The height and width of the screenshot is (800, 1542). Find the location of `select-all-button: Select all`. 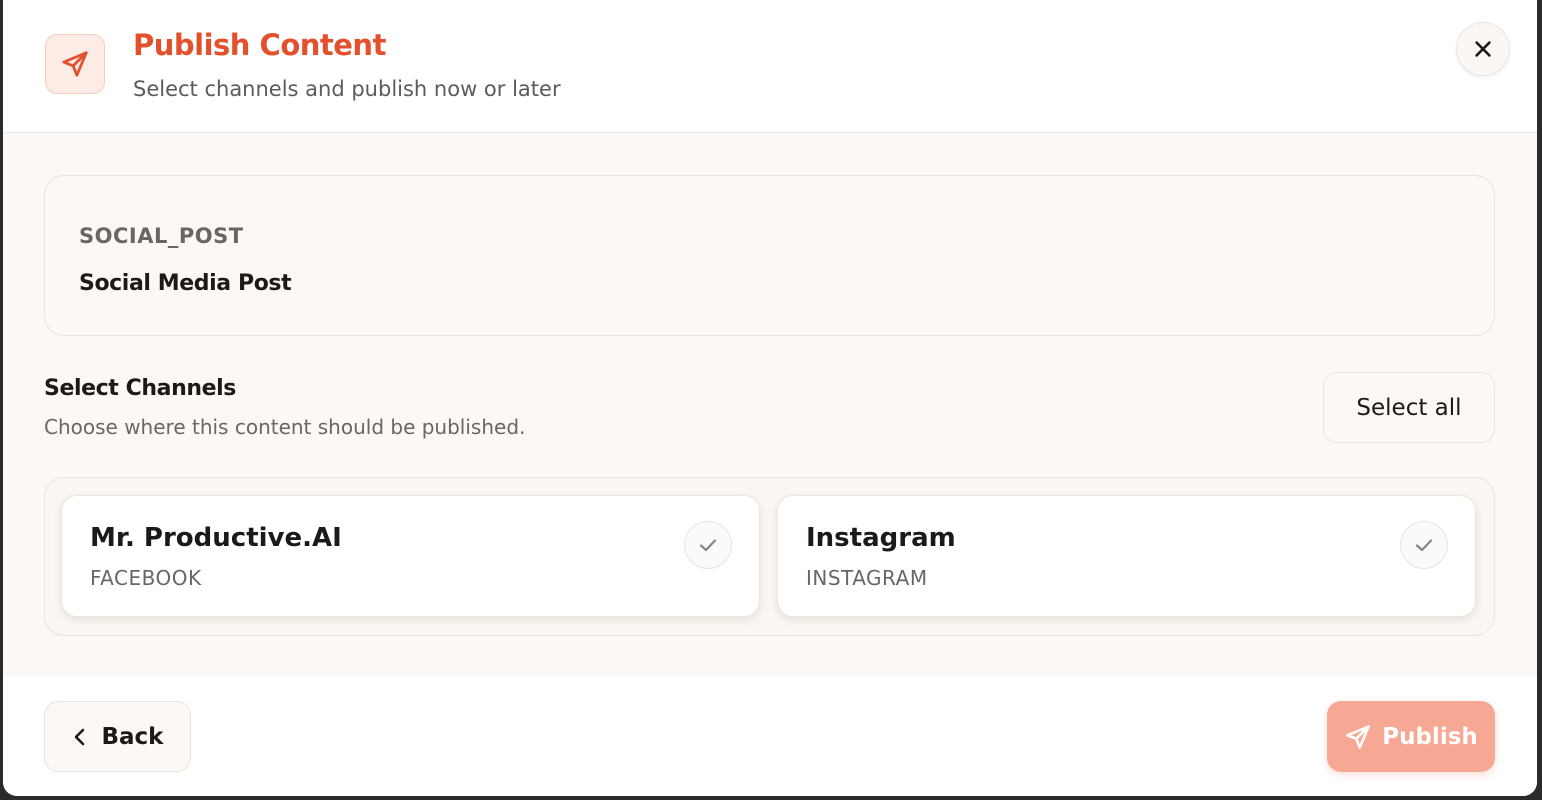

select-all-button: Select all is located at coordinates (1409, 407).